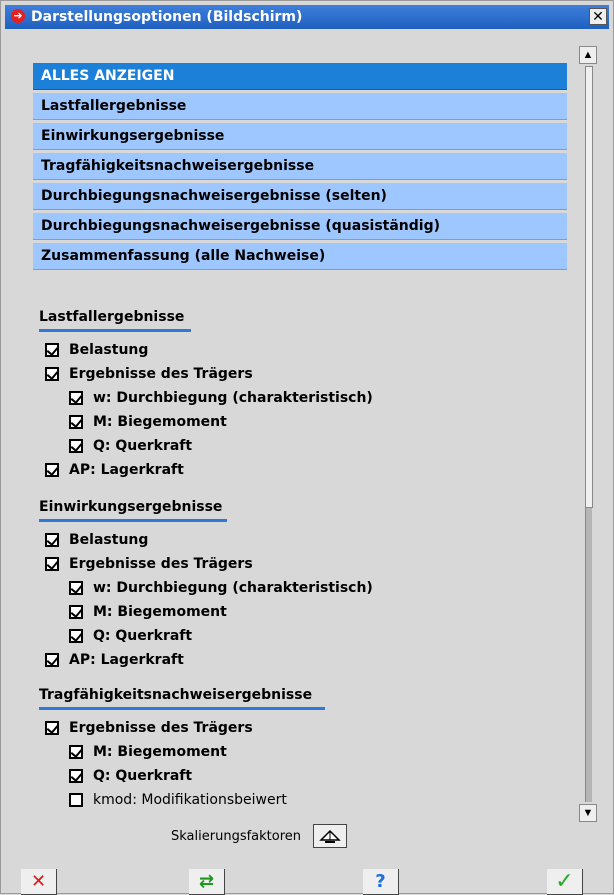 The image size is (614, 895). Describe the element at coordinates (131, 507) in the screenshot. I see `section-title-einwirkungsergebnisse: Einwirkungsergebnisse` at that location.